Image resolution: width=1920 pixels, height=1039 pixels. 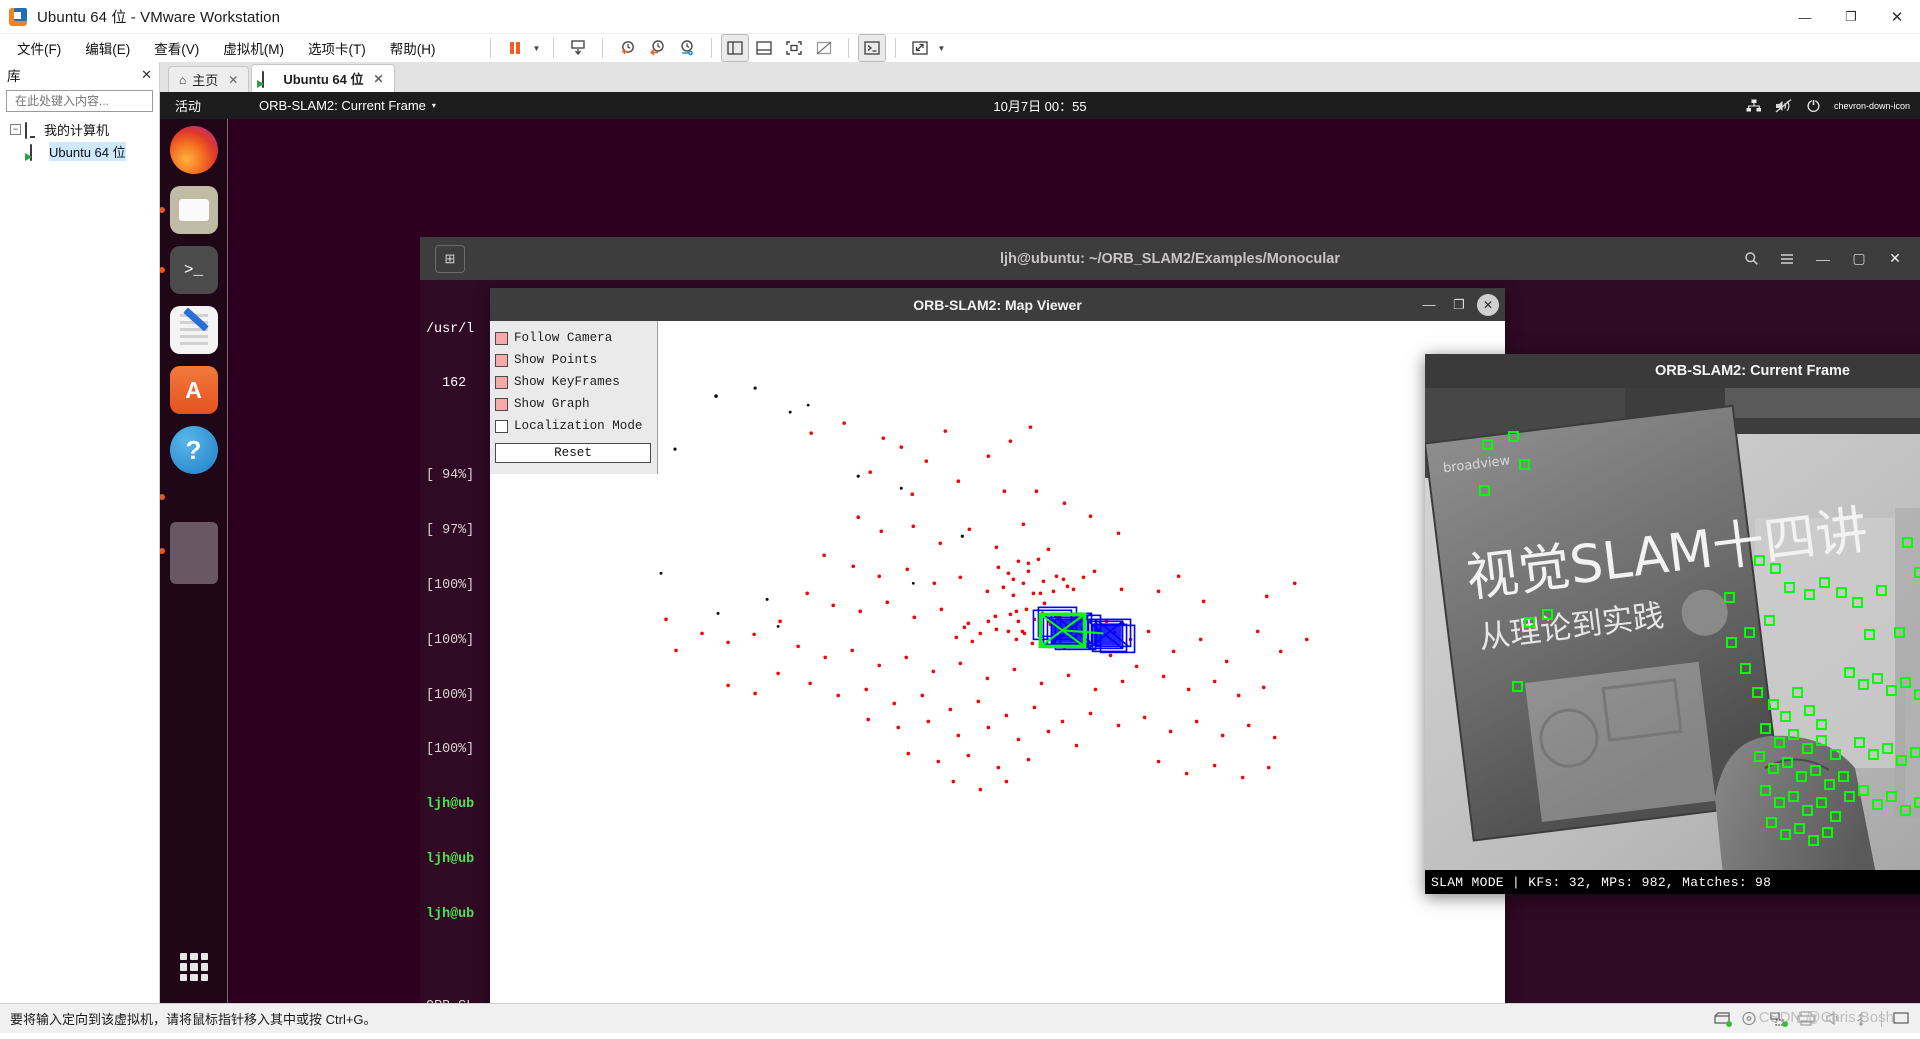 What do you see at coordinates (794, 48) in the screenshot?
I see `fullscreen-icon` at bounding box center [794, 48].